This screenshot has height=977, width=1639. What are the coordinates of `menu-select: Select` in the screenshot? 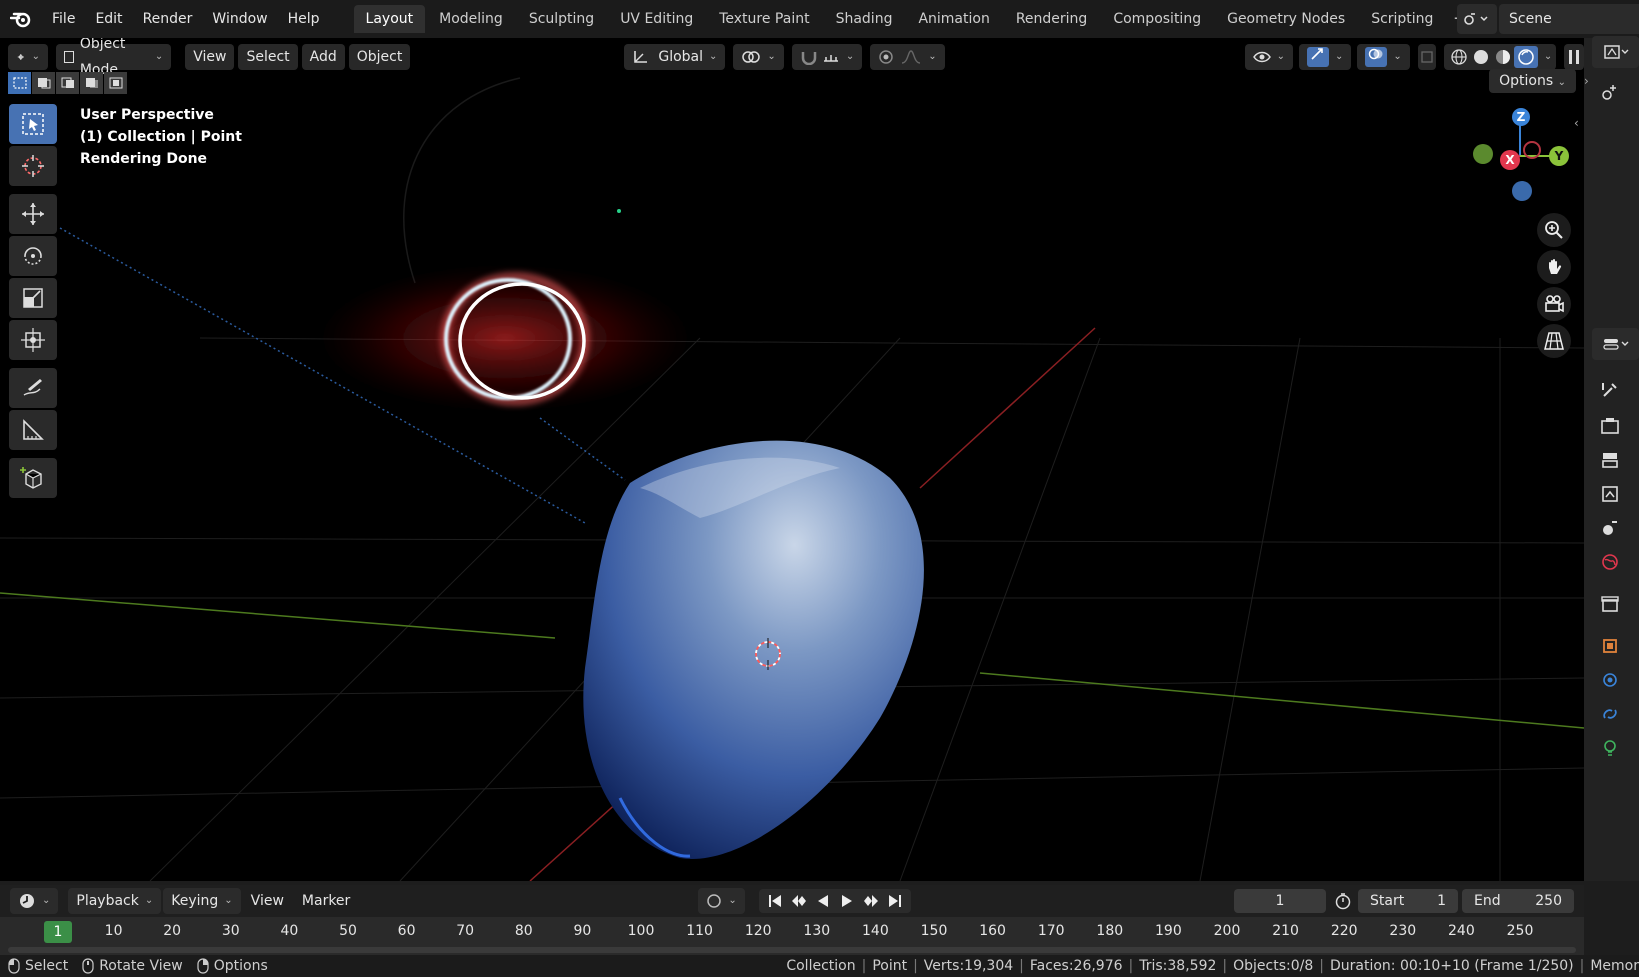 It's located at (268, 57).